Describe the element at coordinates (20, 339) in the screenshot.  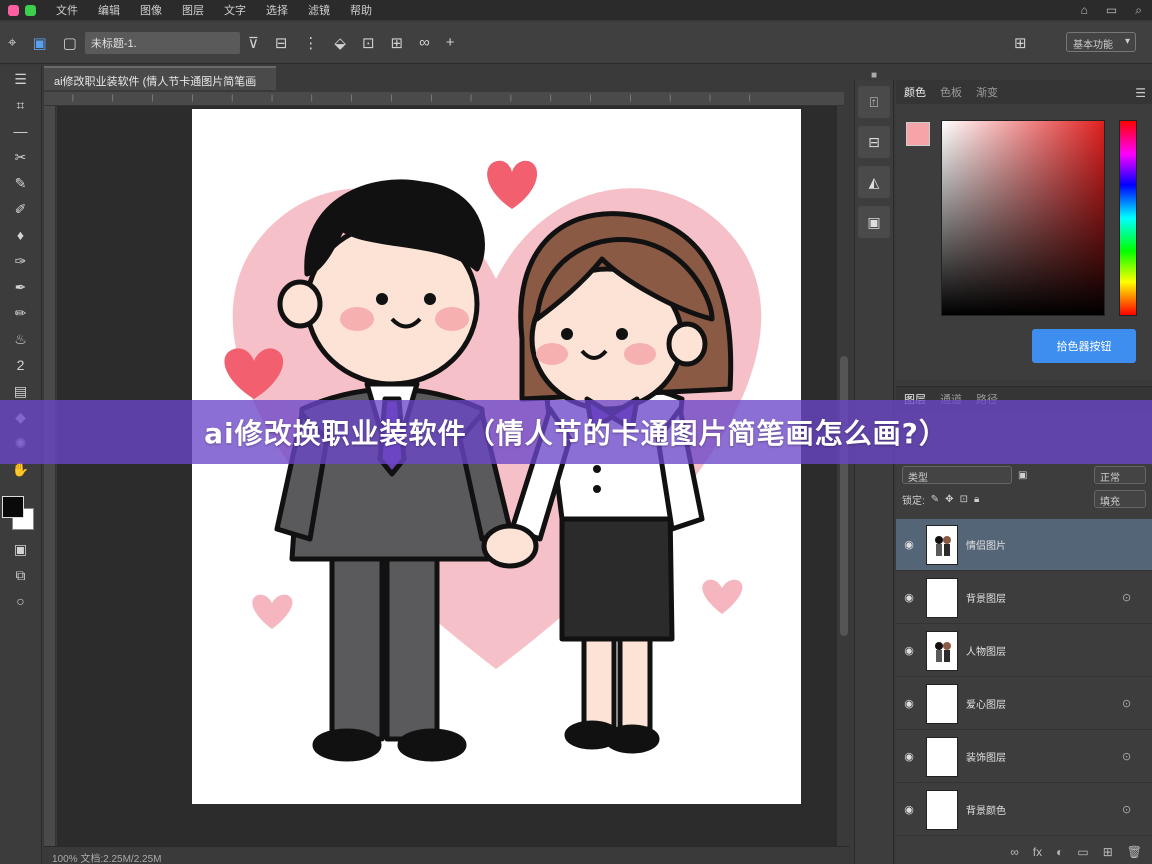
I see `dodge-tool-icon: ♨` at that location.